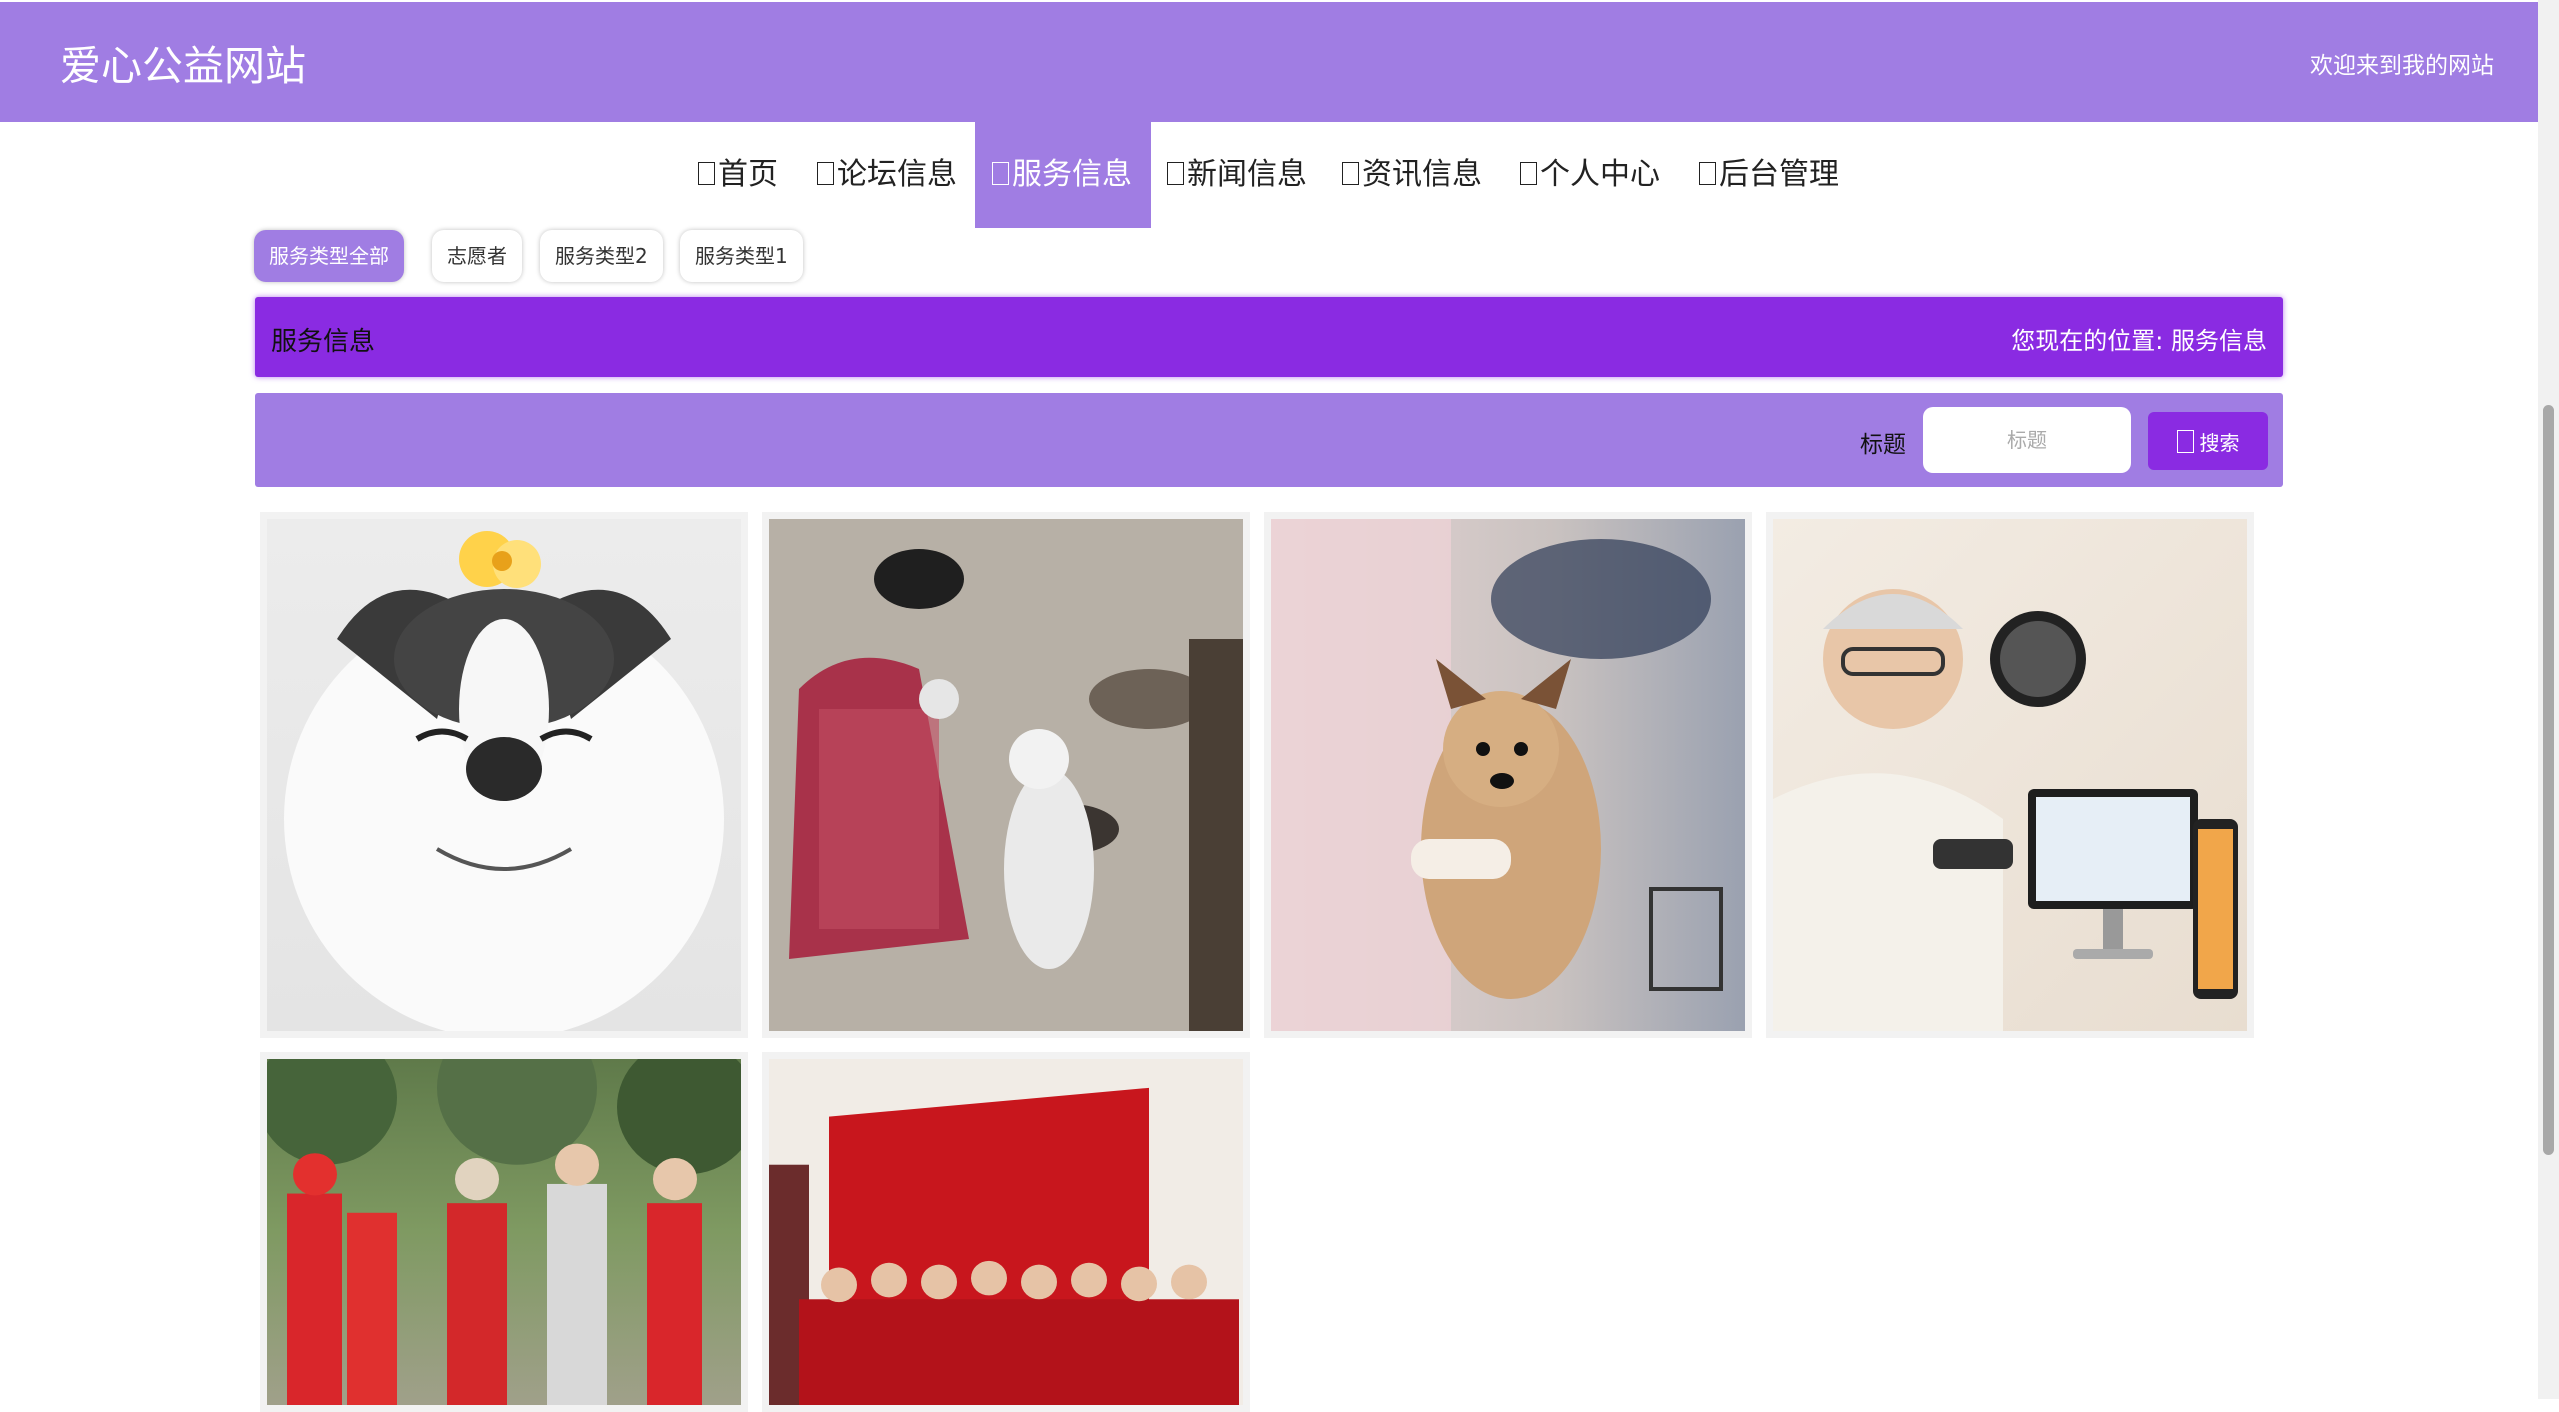  What do you see at coordinates (2185, 441) in the screenshot?
I see `search-icon` at bounding box center [2185, 441].